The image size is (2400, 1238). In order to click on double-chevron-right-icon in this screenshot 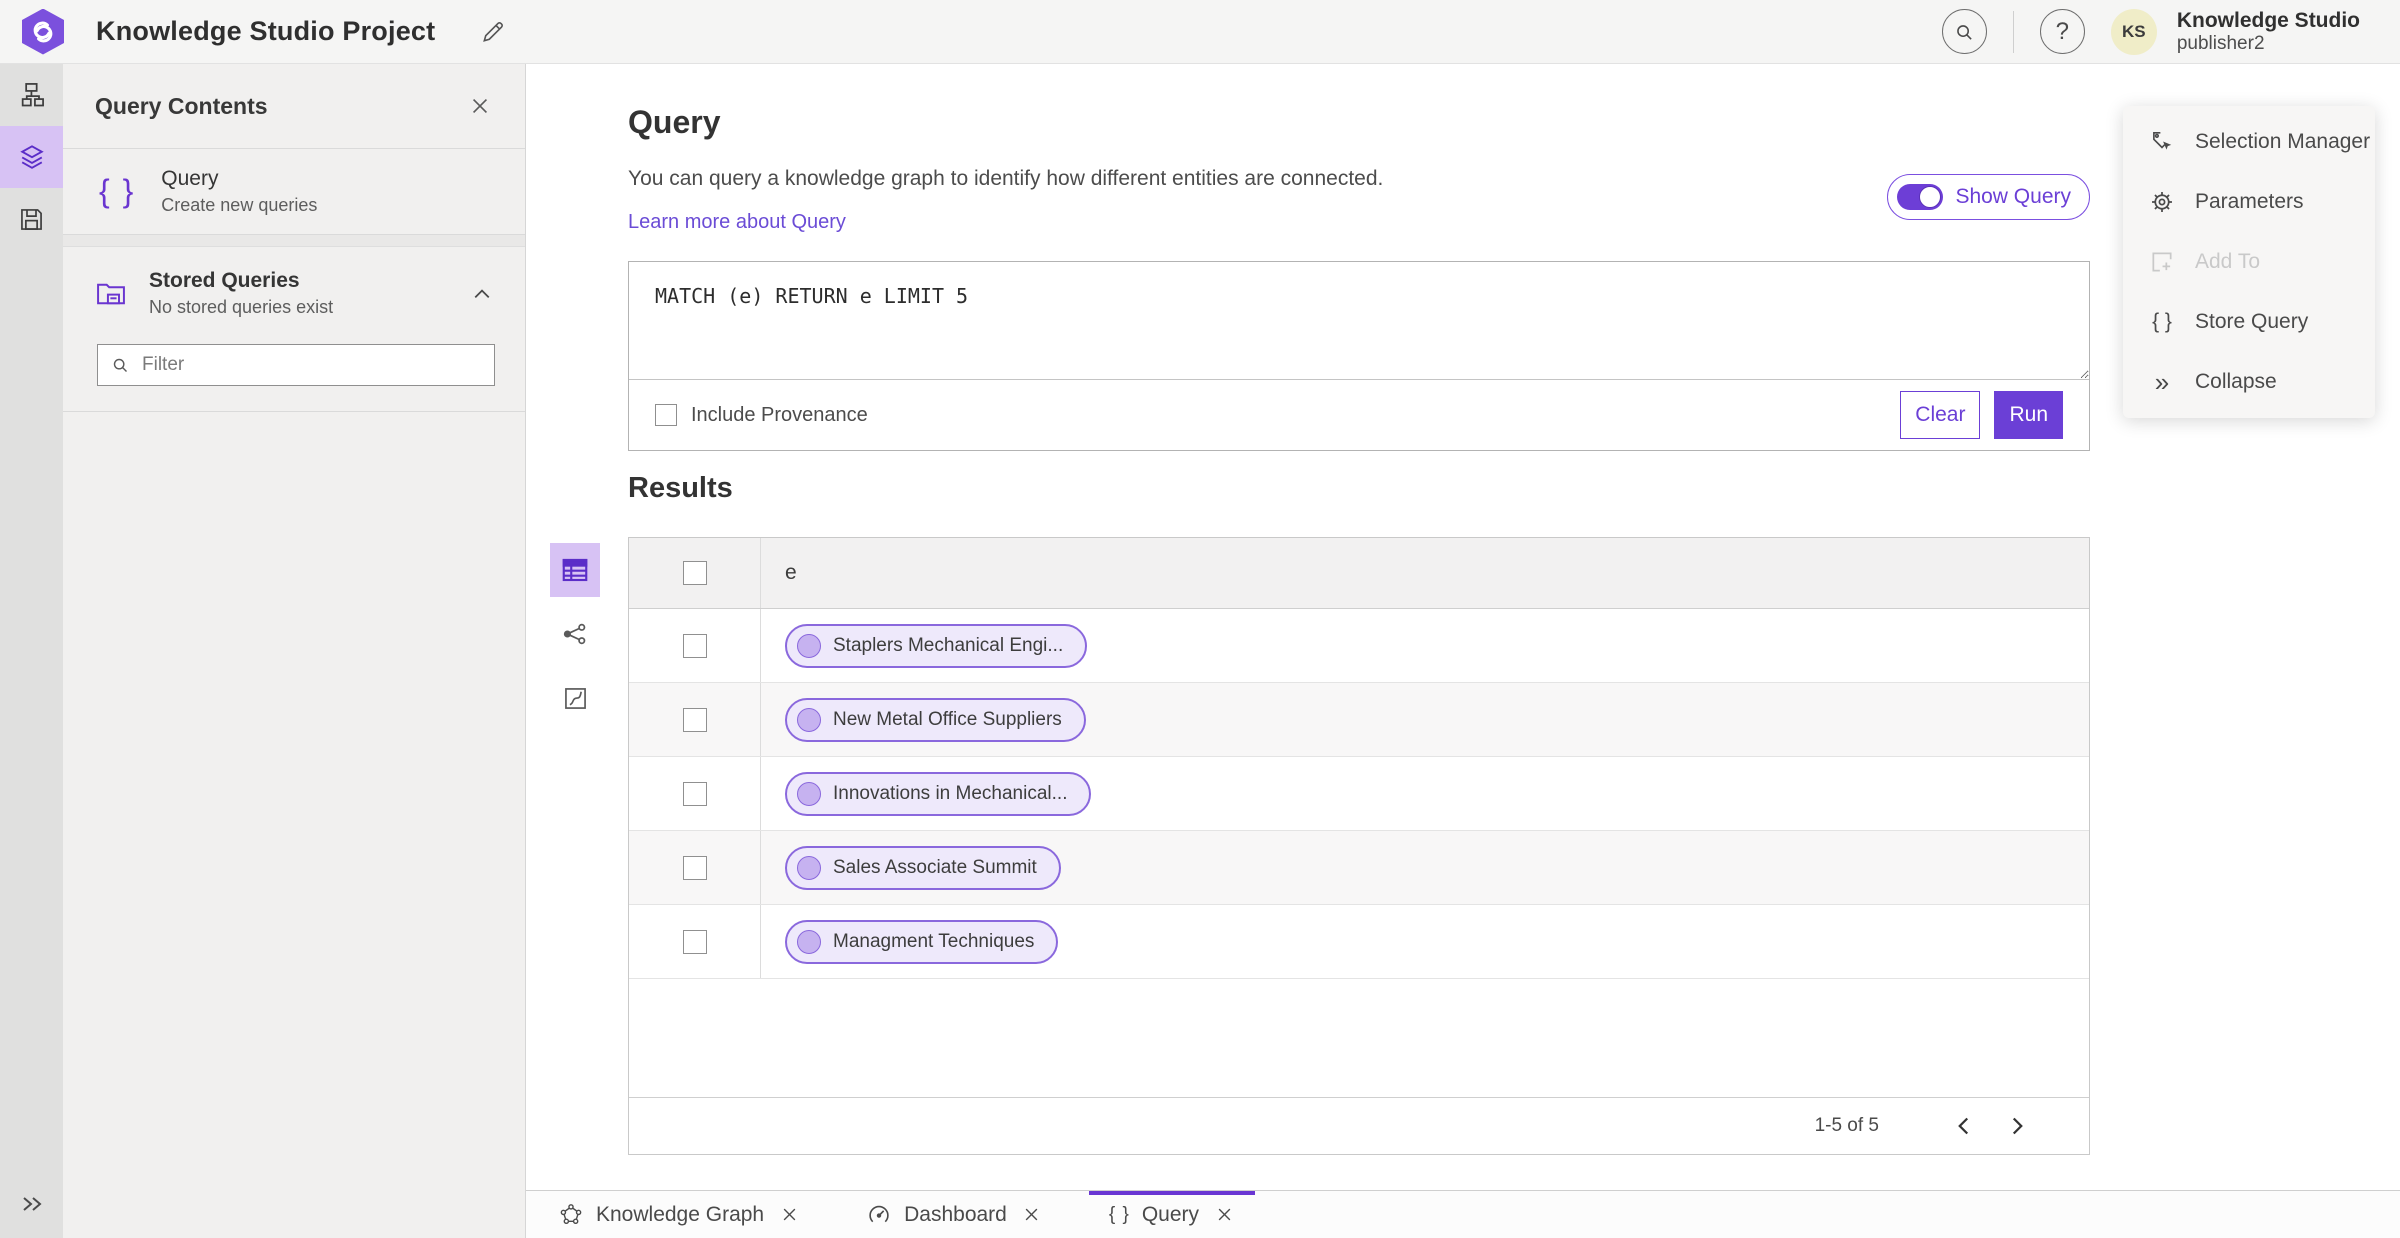, I will do `click(32, 1204)`.